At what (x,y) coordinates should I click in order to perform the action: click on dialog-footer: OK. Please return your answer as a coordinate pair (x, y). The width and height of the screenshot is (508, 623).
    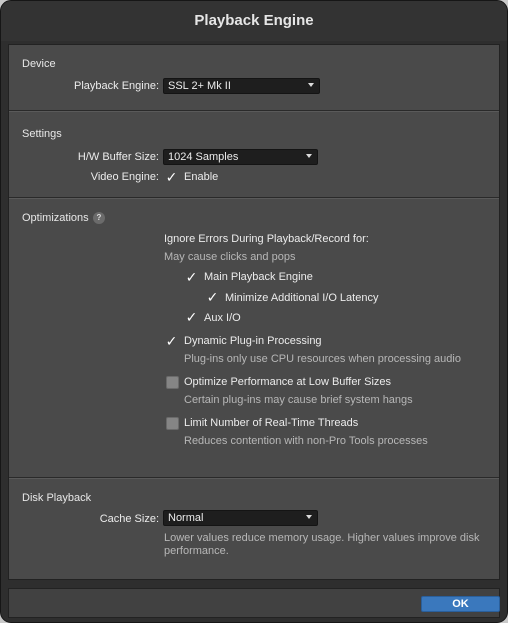
    Looking at the image, I should click on (254, 603).